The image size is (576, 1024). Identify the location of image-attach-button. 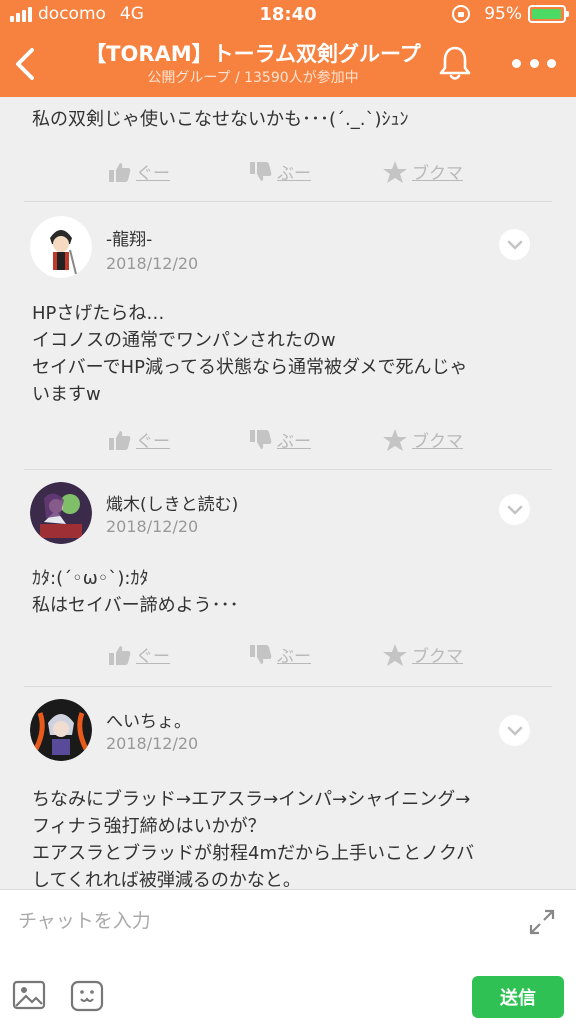
(29, 995).